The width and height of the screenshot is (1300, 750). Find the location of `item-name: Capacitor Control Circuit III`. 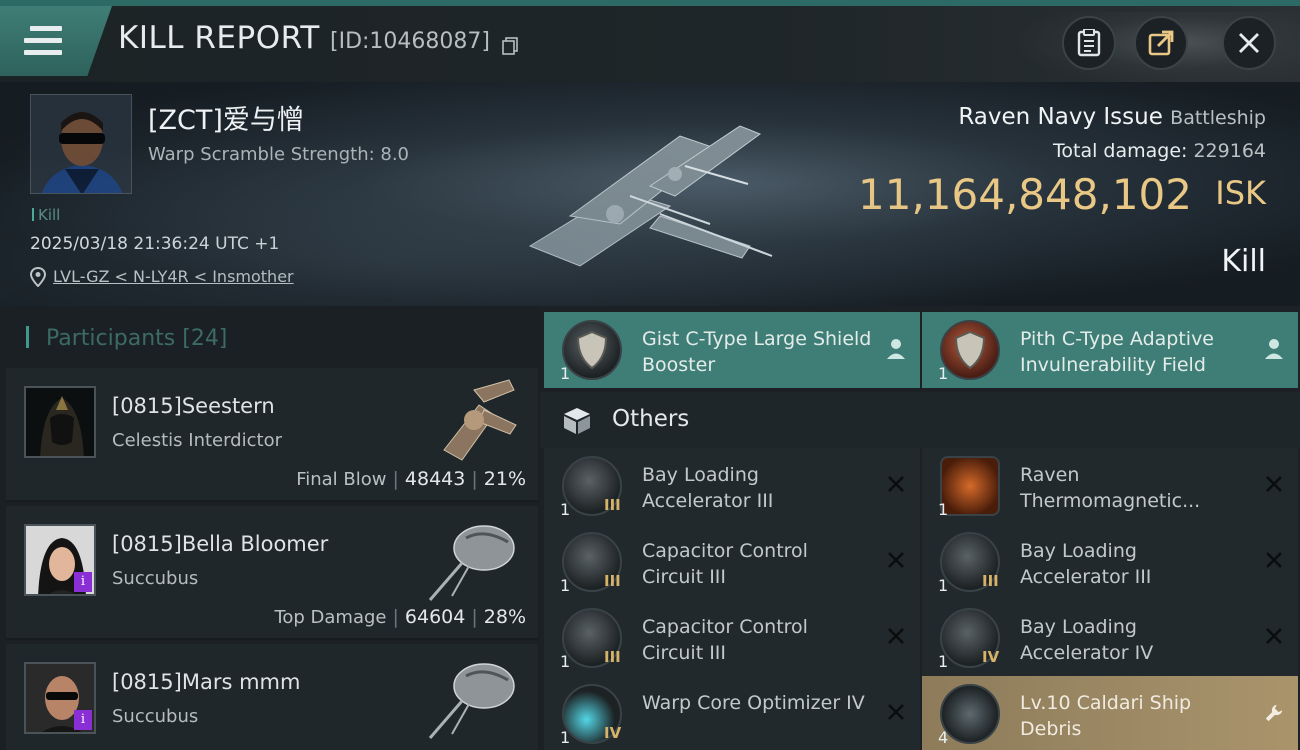

item-name: Capacitor Control Circuit III is located at coordinates (725, 564).